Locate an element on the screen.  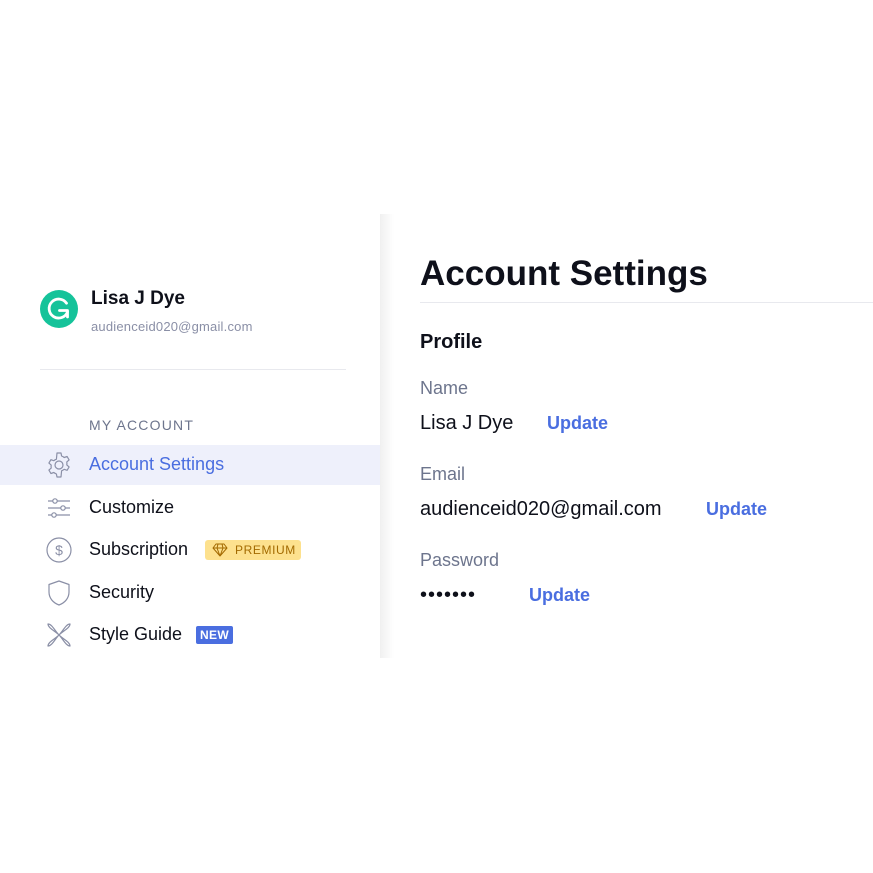
email-label: Email is located at coordinates (443, 474).